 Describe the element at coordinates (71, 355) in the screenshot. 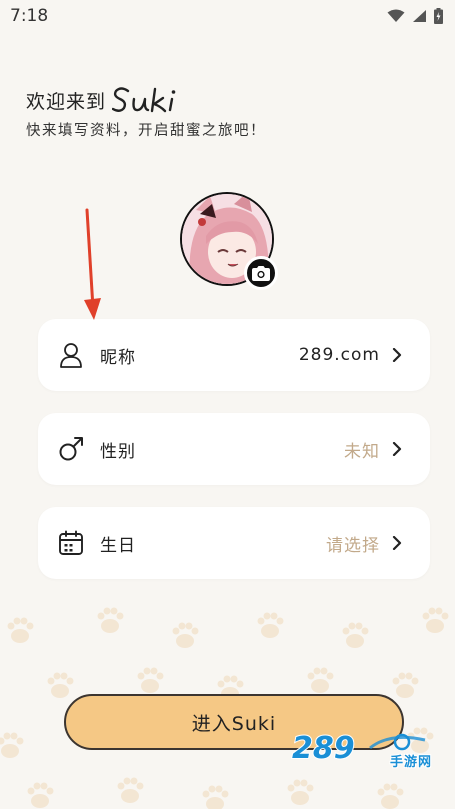

I see `person-icon` at that location.